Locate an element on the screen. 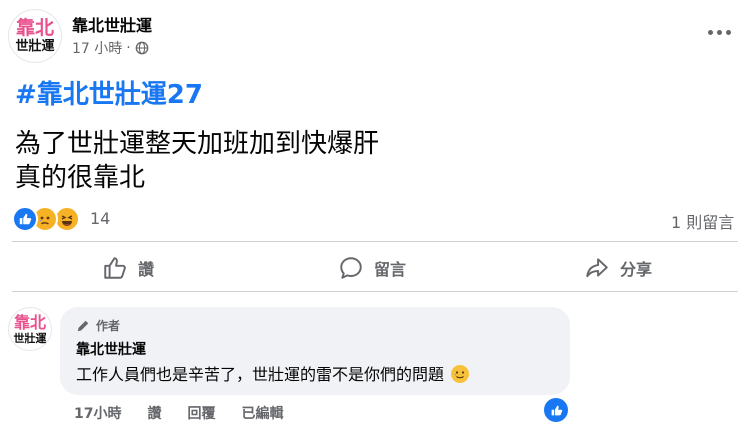 This screenshot has width=750, height=432. comment-avatar-text-top: 靠北 is located at coordinates (29, 322).